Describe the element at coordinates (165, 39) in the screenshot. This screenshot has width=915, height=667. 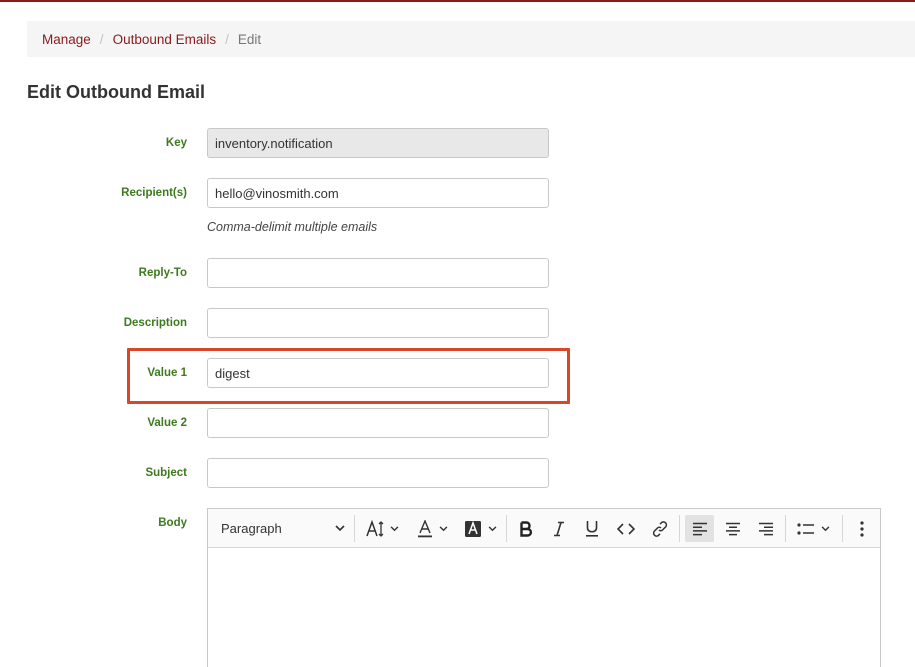
I see `breadcrumb-link-outbound-emails: Outbound Emails` at that location.